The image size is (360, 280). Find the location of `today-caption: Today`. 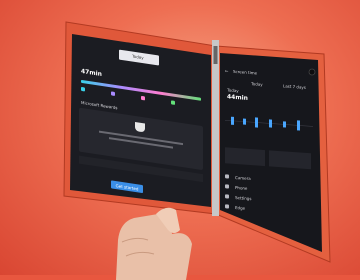

today-caption: Today is located at coordinates (233, 90).